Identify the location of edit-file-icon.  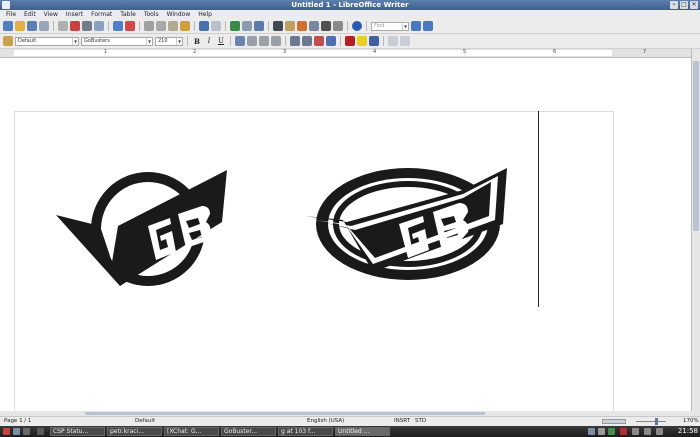
(63, 26).